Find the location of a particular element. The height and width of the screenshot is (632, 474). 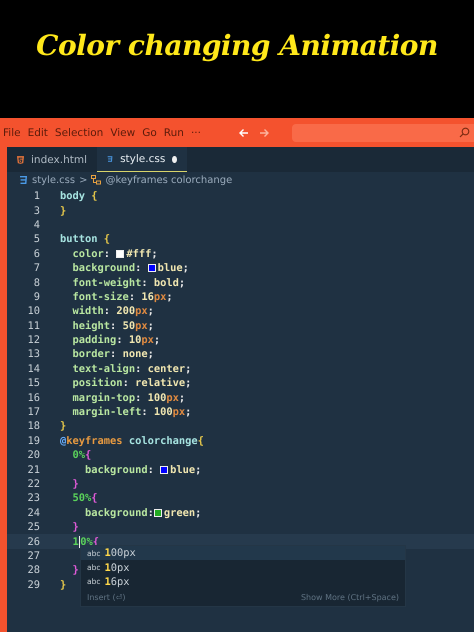

breadcrumb-item: style.css is located at coordinates (54, 180).